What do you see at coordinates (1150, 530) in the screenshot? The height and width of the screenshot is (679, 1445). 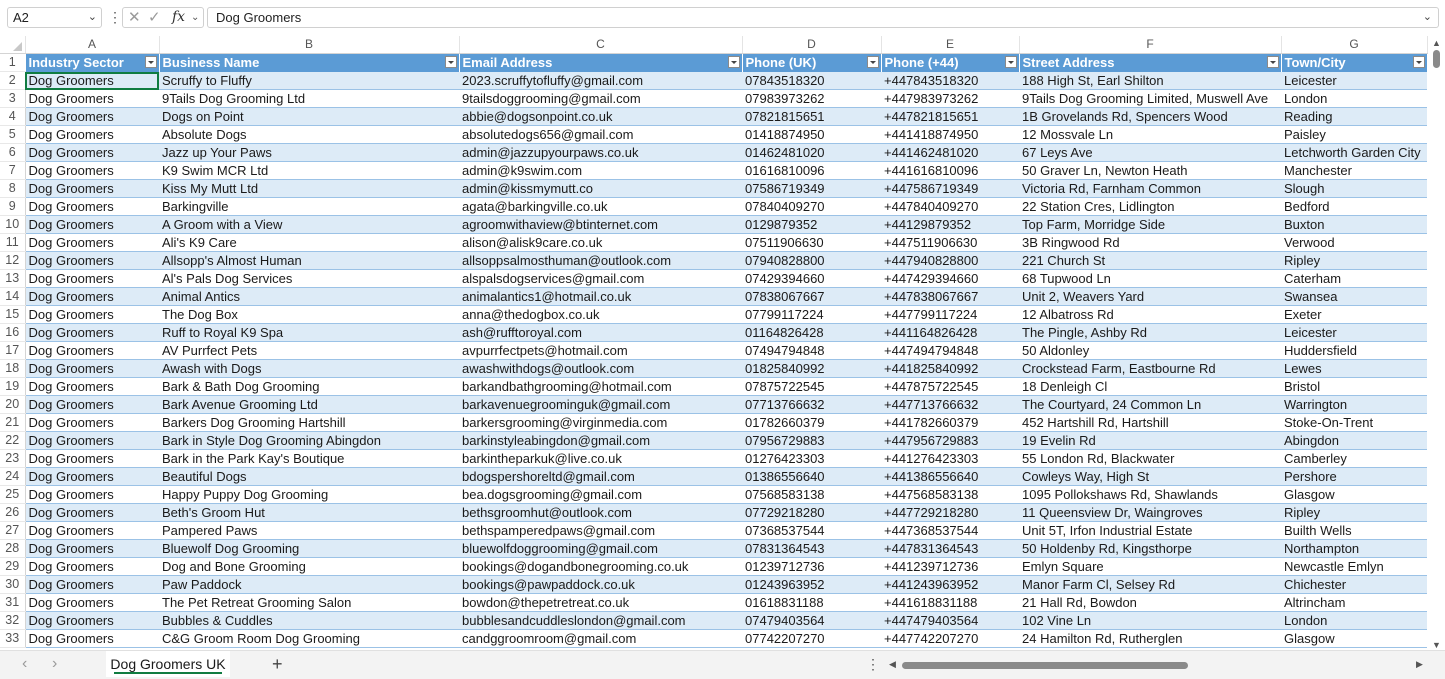 I see `cell-street-address: Unit 5T, Irfon Industrial Estate` at bounding box center [1150, 530].